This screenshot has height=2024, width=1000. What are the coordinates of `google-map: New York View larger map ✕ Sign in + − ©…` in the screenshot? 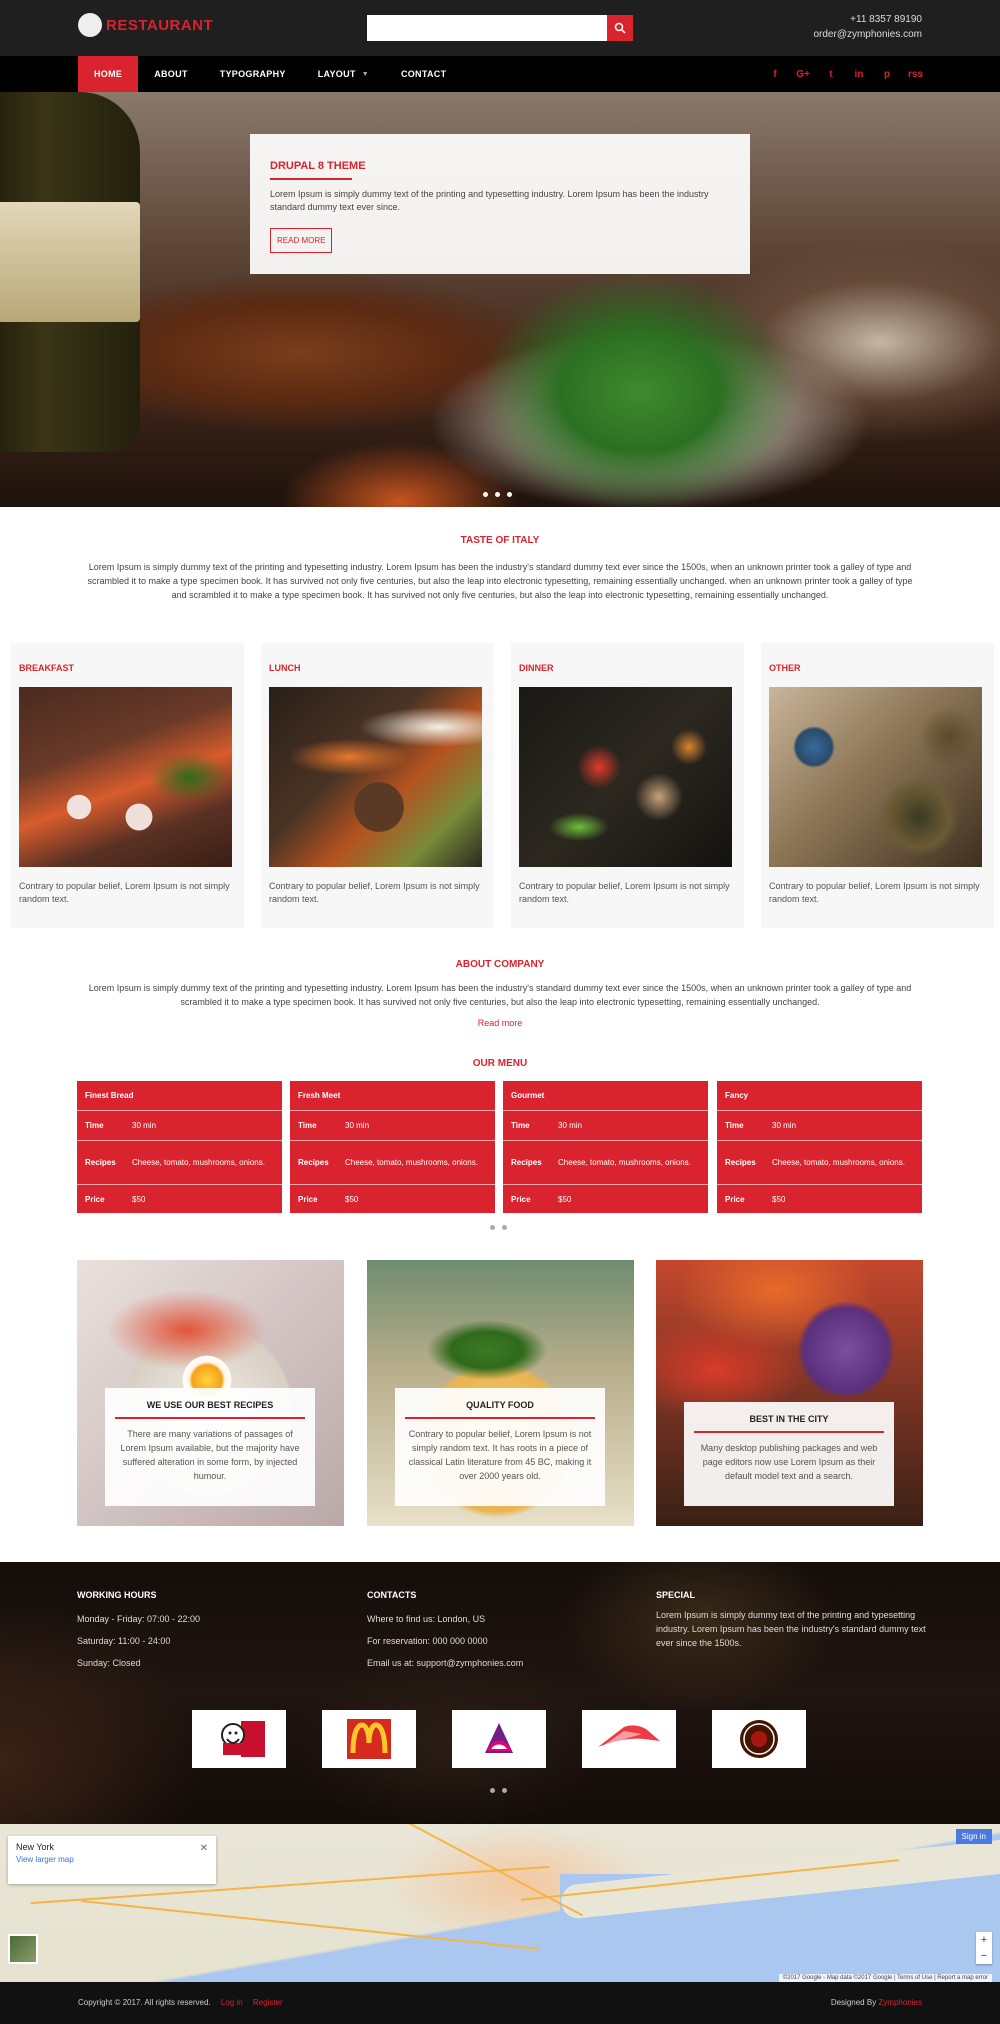 It's located at (500, 1903).